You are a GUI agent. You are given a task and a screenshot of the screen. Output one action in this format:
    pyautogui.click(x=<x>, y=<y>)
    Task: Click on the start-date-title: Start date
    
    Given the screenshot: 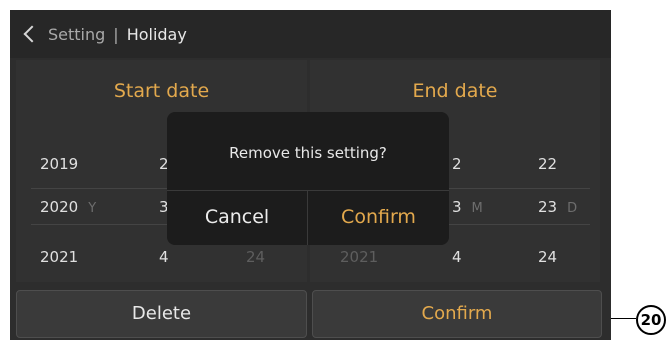 What is the action you would take?
    pyautogui.click(x=161, y=91)
    